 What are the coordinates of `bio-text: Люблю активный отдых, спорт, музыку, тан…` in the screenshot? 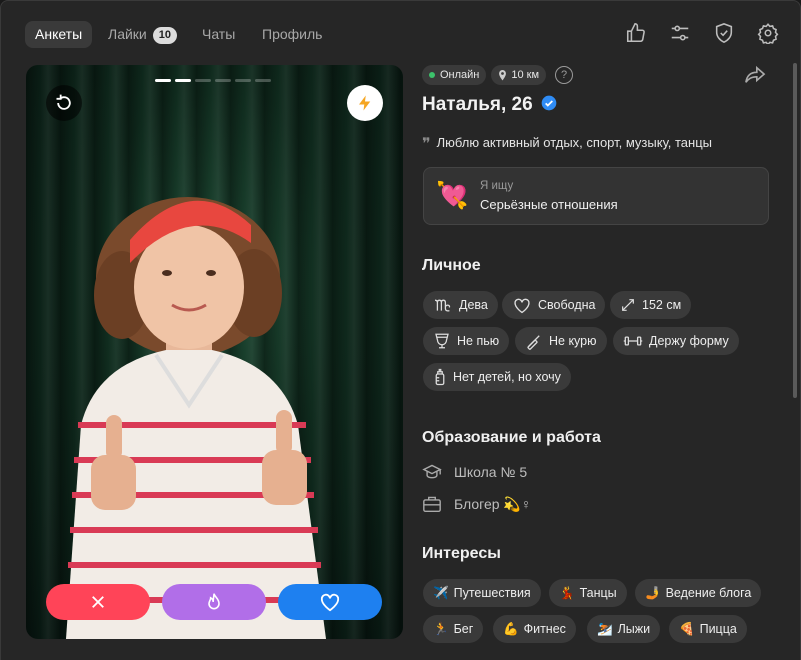 It's located at (574, 142).